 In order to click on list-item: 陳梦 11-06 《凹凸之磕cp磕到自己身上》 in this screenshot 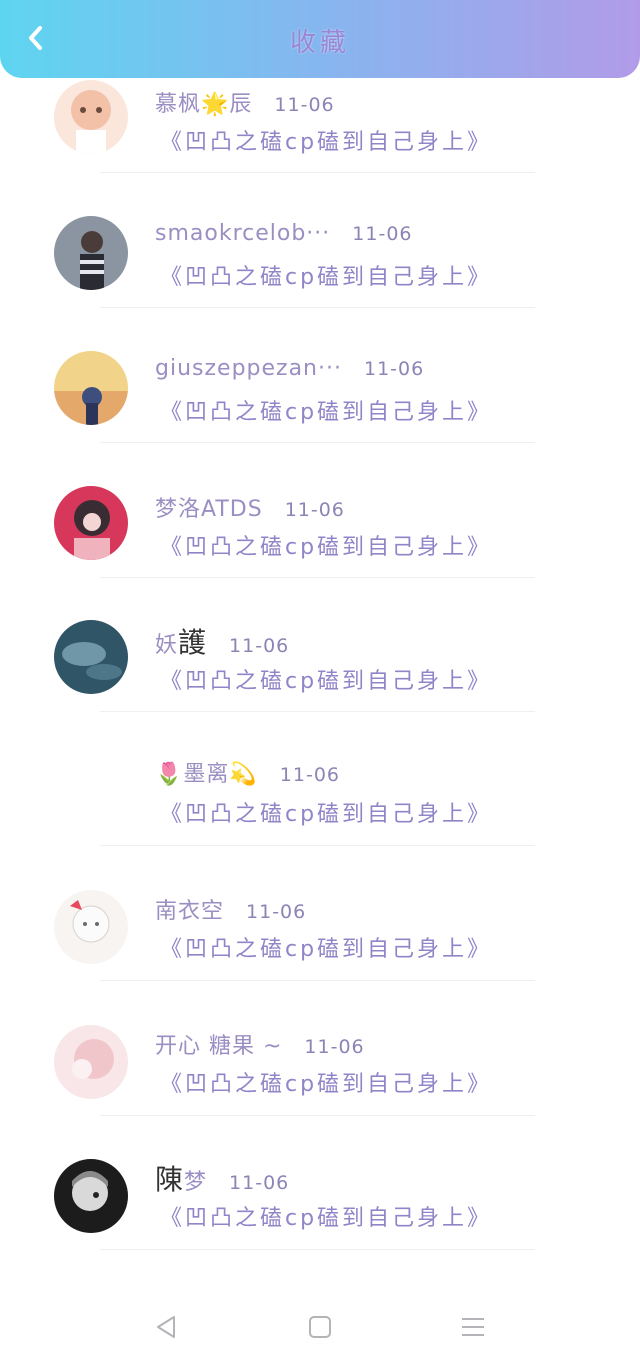, I will do `click(320, 1225)`.